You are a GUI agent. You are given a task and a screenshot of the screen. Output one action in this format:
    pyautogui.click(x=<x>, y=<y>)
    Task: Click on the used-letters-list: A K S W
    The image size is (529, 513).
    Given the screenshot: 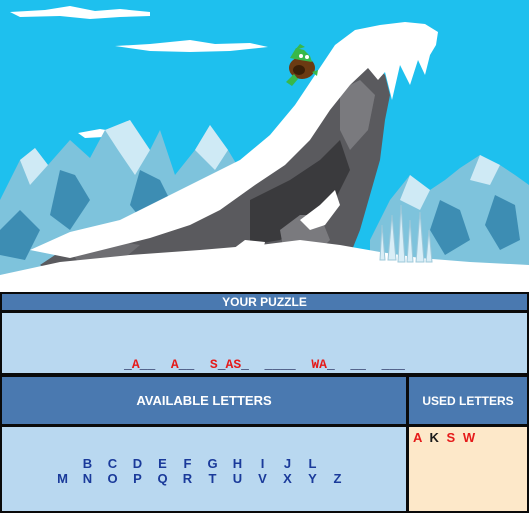 What is the action you would take?
    pyautogui.click(x=445, y=437)
    